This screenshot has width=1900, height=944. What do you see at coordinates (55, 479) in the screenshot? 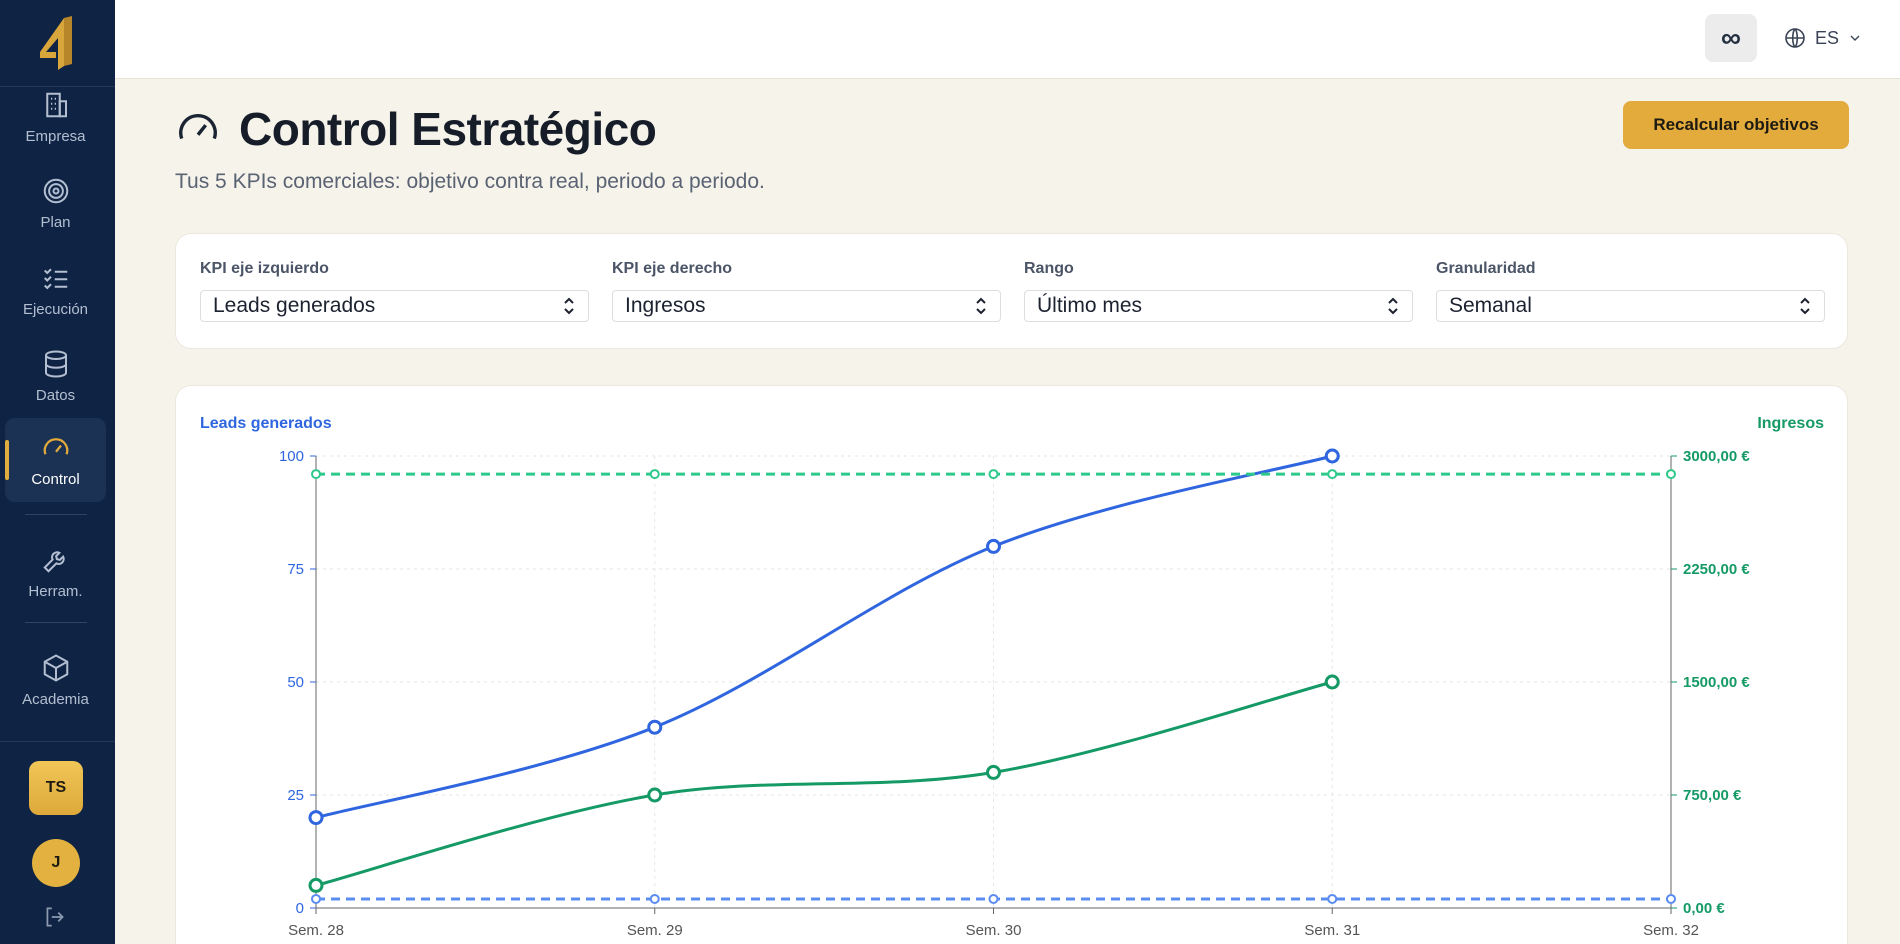
I see `sidebar-item-label: Control` at bounding box center [55, 479].